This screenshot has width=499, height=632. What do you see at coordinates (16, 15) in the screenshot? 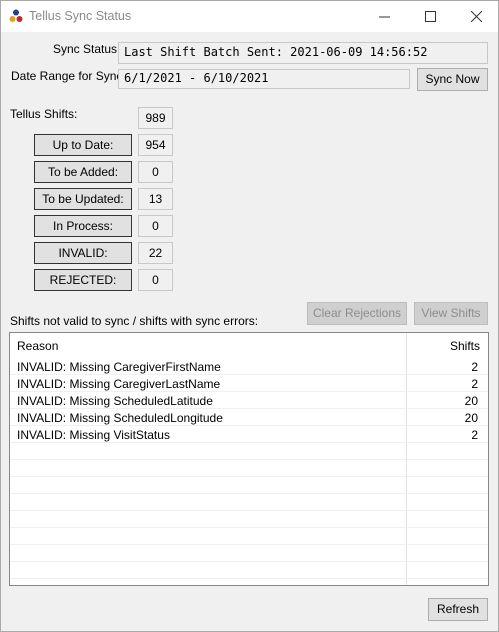
I see `app-icon` at bounding box center [16, 15].